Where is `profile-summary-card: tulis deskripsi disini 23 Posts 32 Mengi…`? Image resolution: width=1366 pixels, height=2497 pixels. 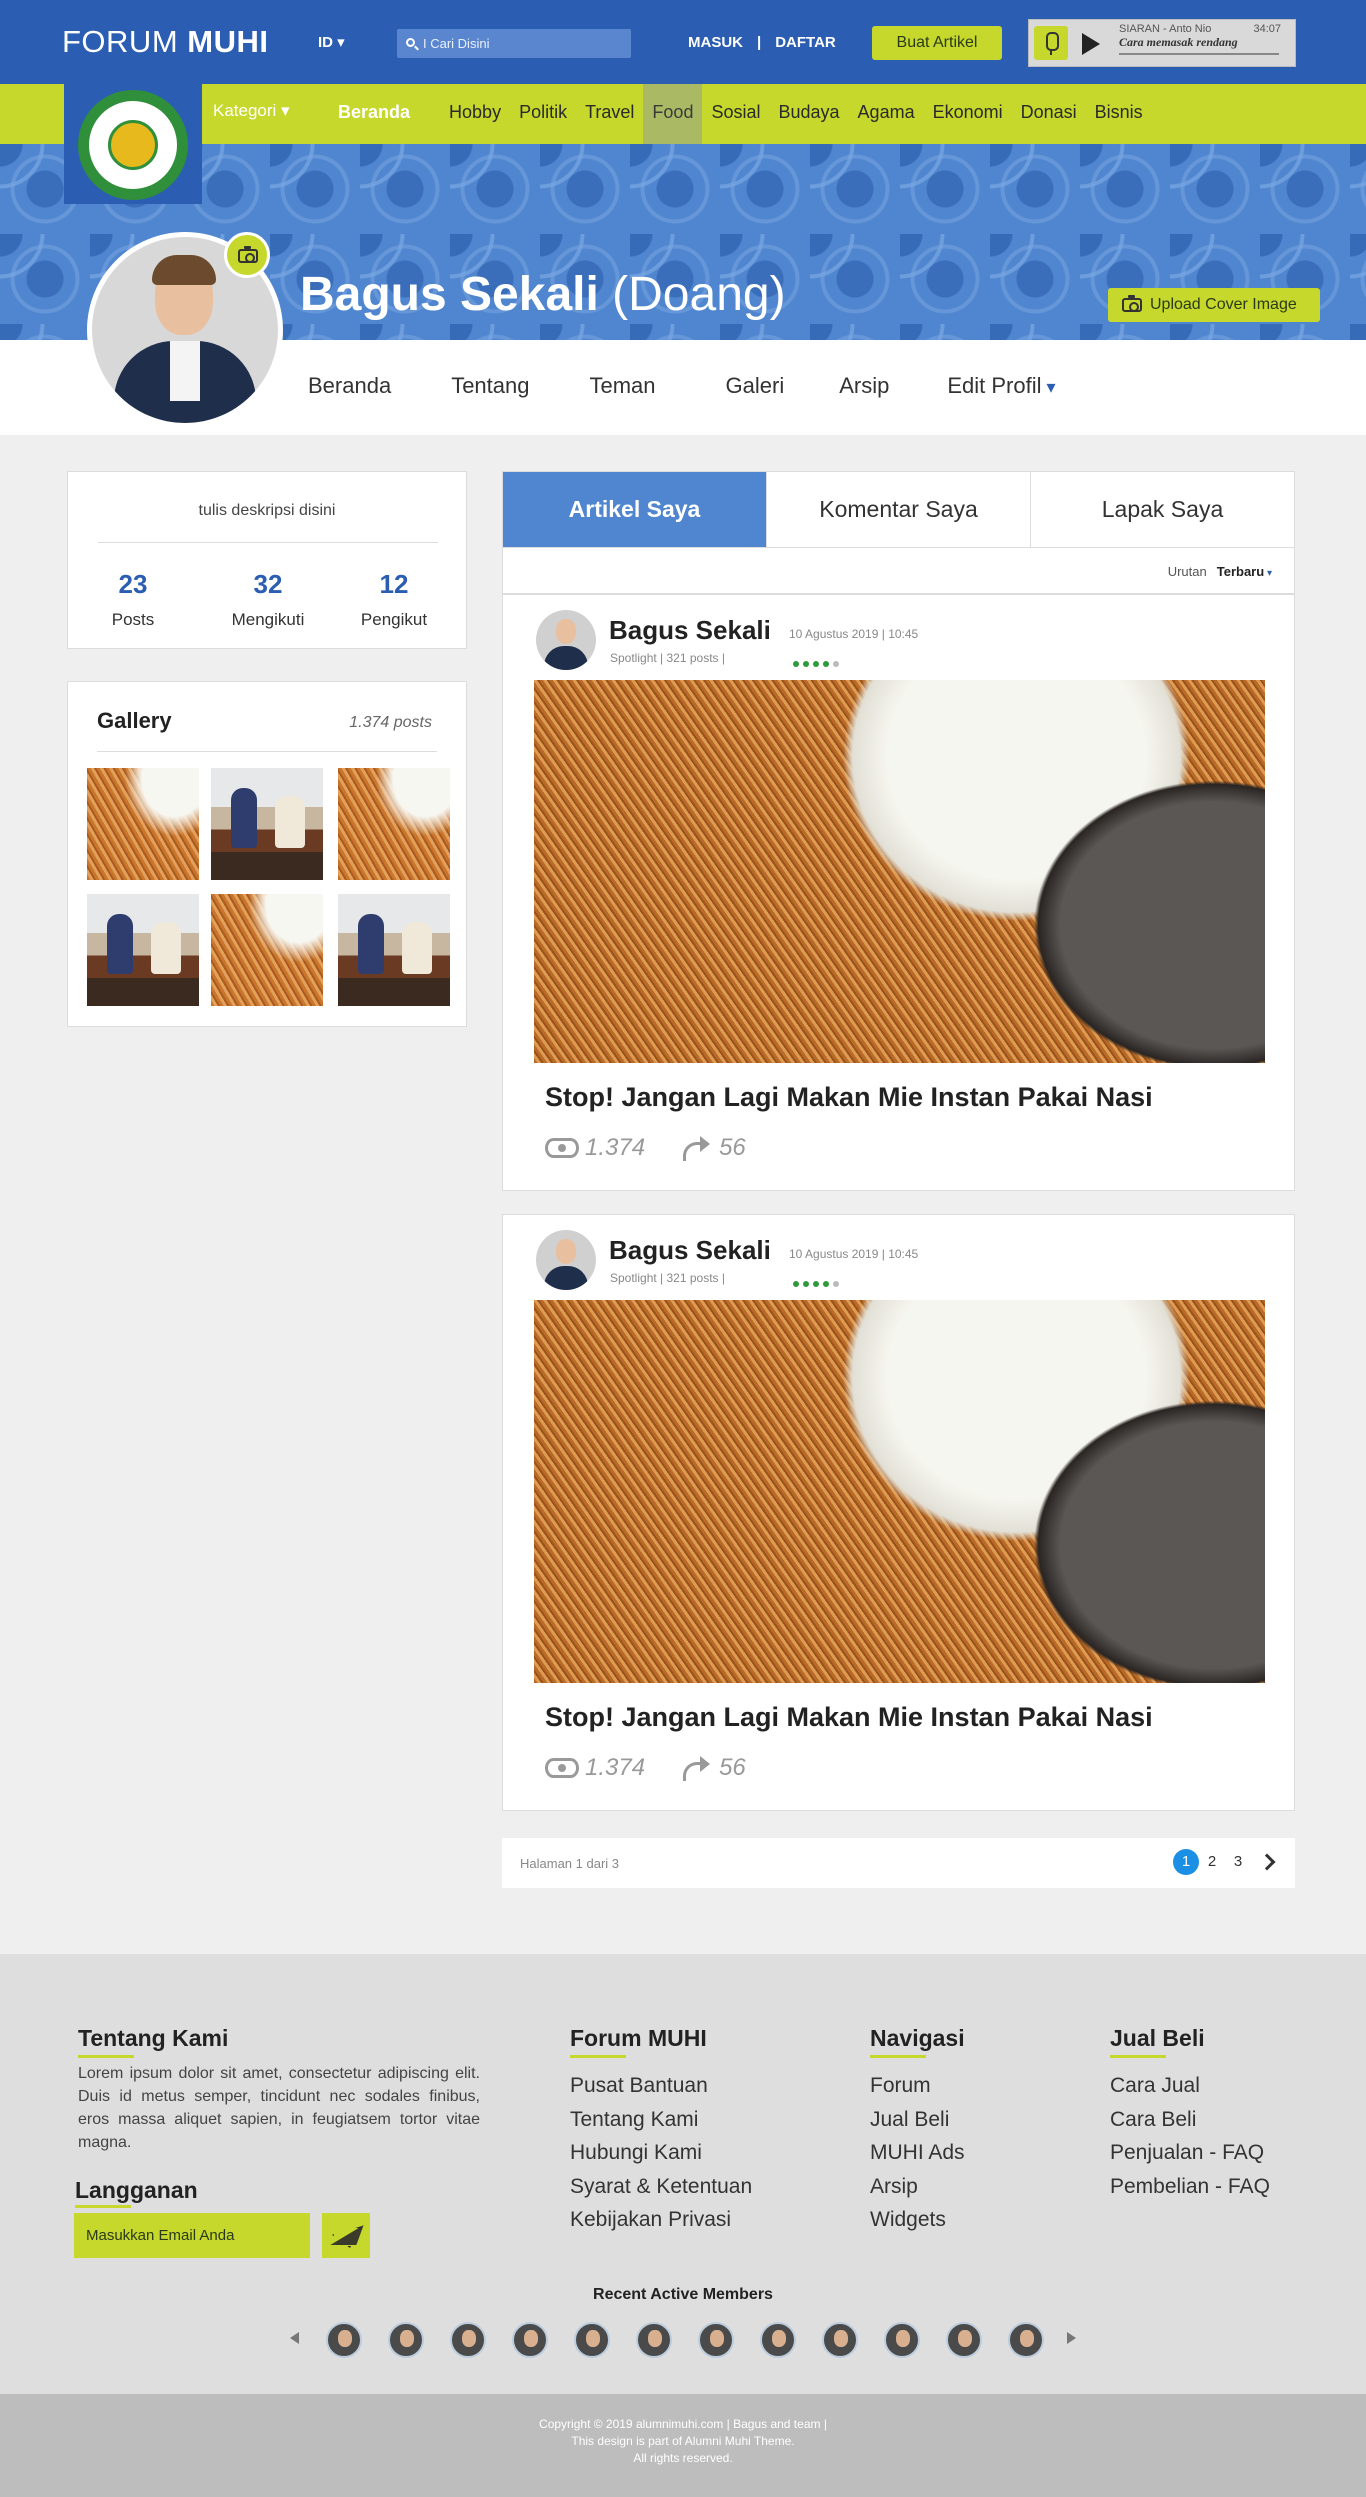
profile-summary-card: tulis deskripsi disini 23 Posts 32 Mengi… is located at coordinates (267, 560).